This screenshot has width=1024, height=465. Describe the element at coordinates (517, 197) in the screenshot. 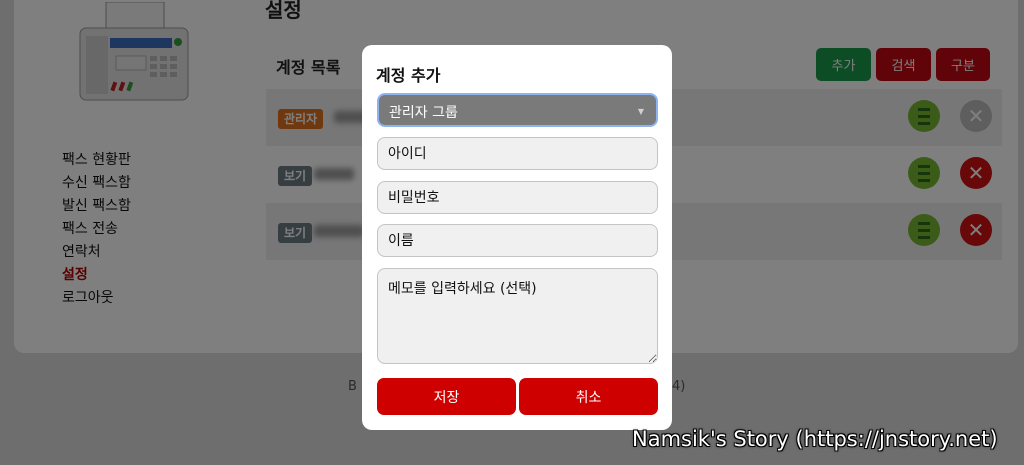

I see `password-input` at that location.